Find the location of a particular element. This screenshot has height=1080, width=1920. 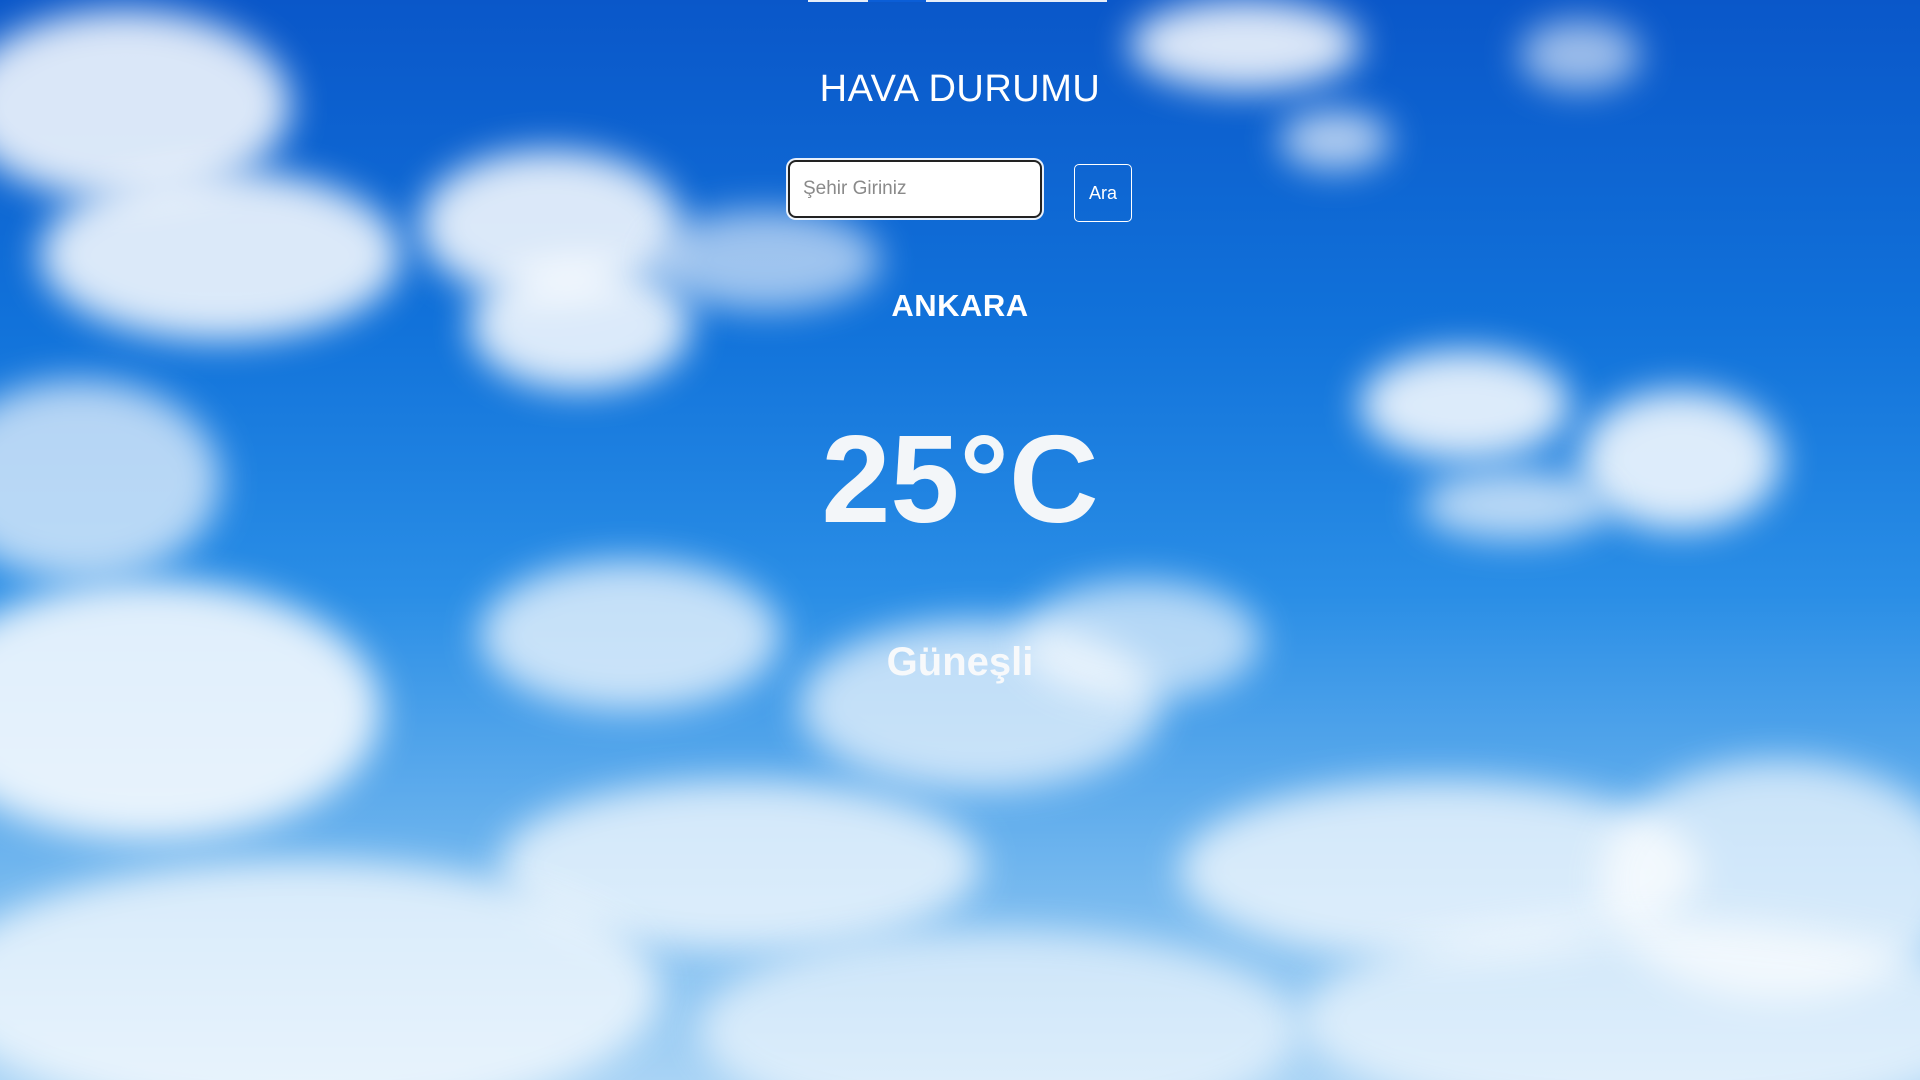

top-bar-segment-active is located at coordinates (897, 1).